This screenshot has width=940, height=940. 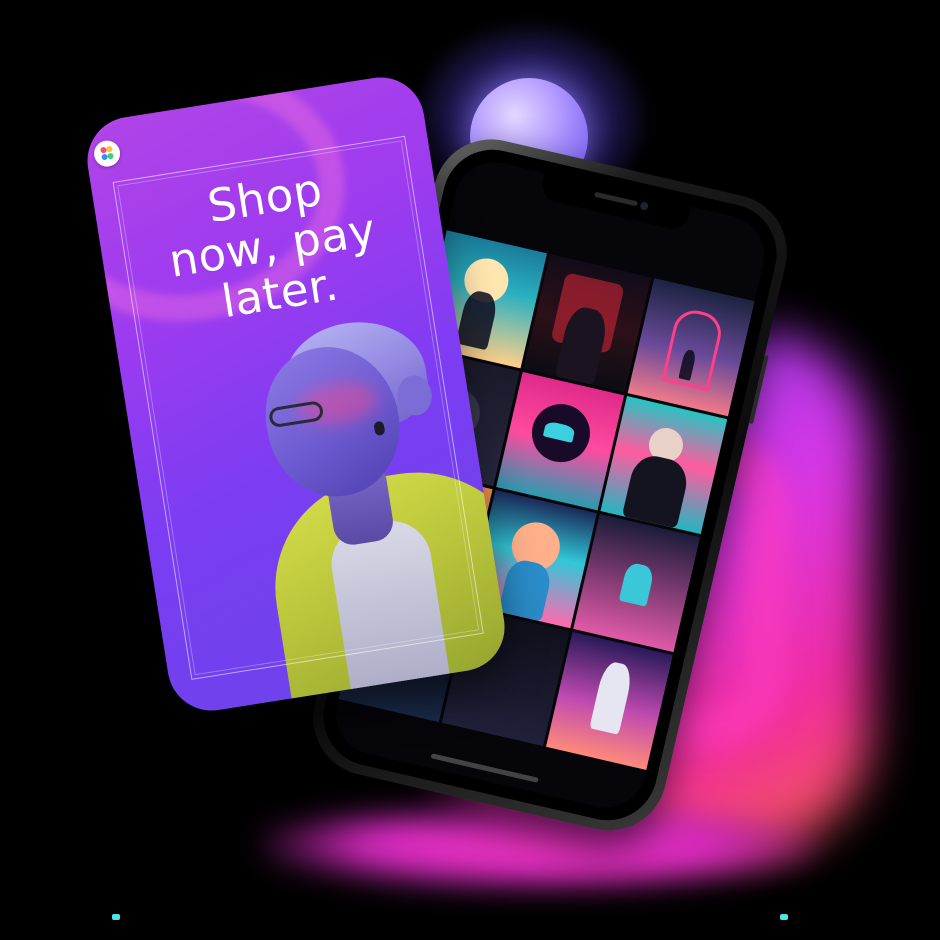 What do you see at coordinates (616, 199) in the screenshot?
I see `speaker-grille` at bounding box center [616, 199].